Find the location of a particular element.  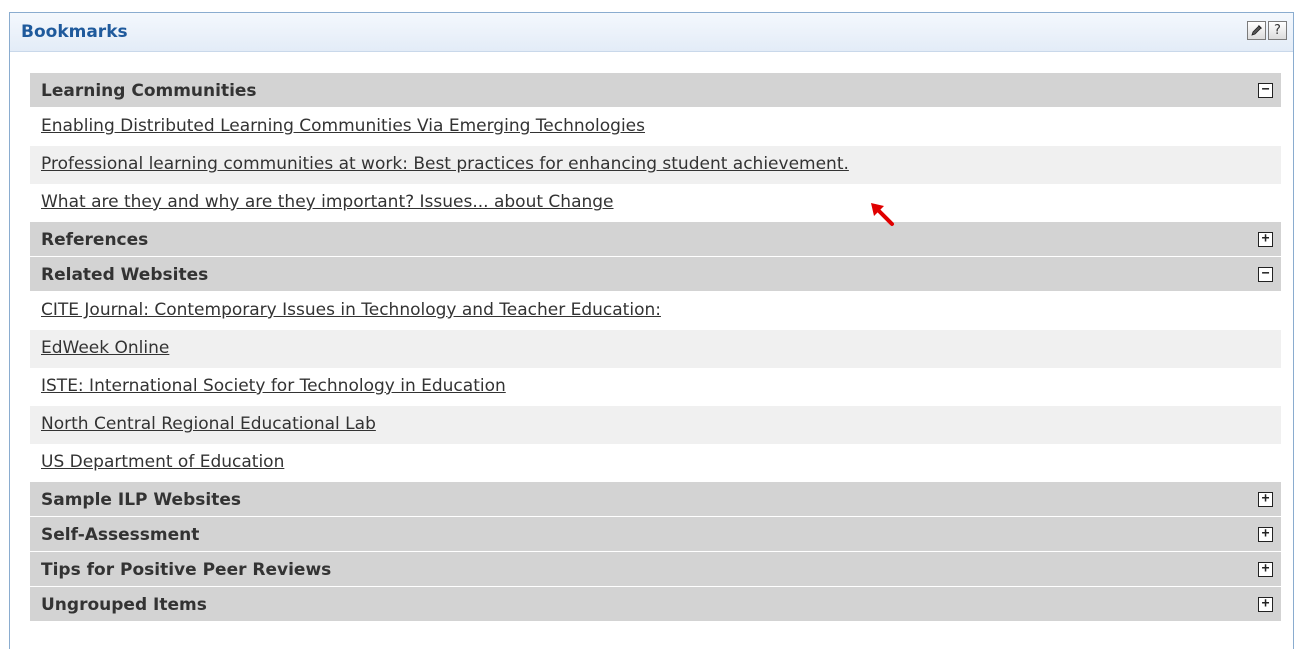

group-title: Tips for Positive Peer Reviews is located at coordinates (186, 570).